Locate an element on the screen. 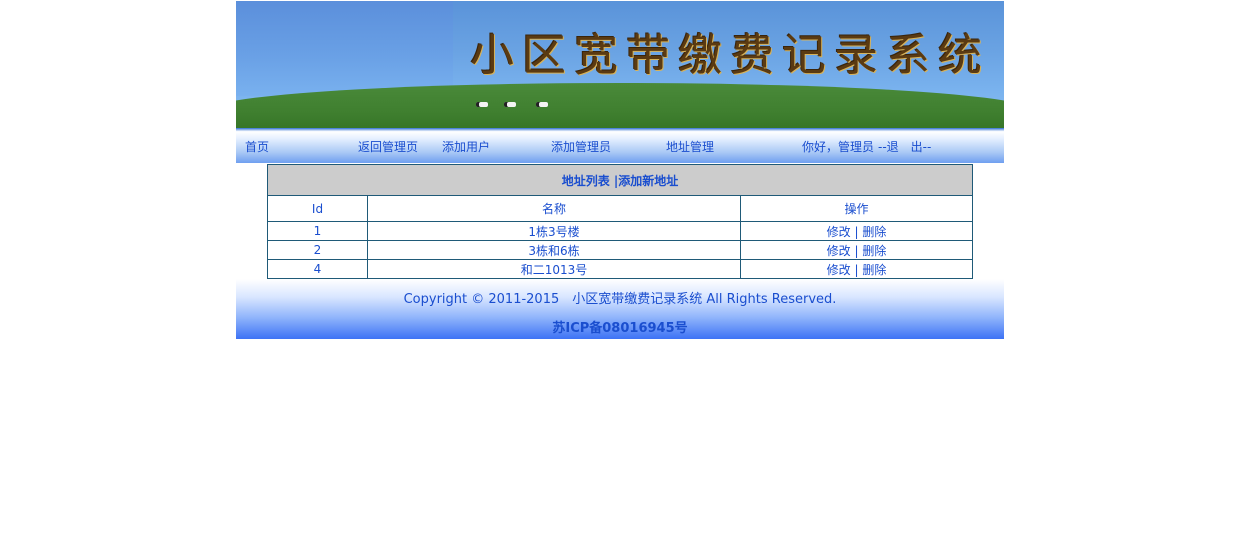  cell-name: 和二1013号 is located at coordinates (554, 269).